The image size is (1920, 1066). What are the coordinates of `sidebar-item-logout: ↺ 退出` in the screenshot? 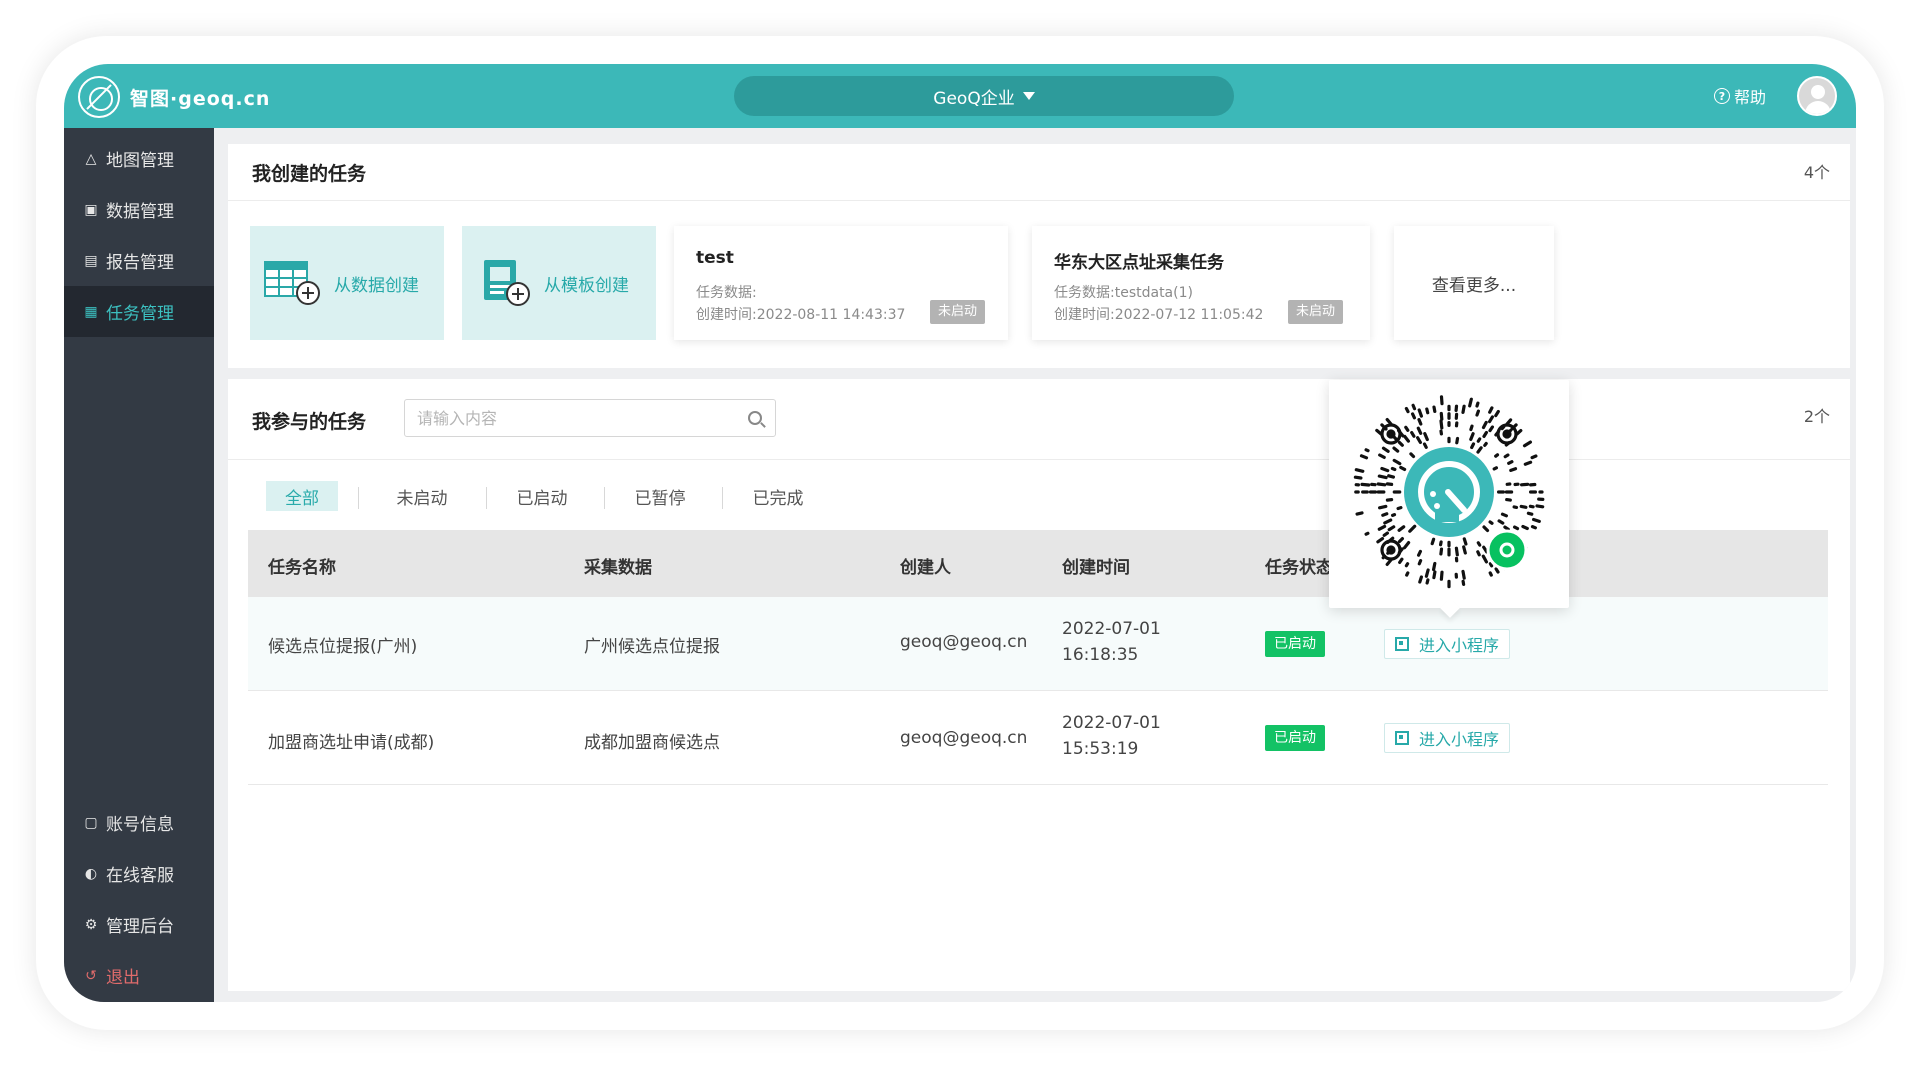 It's located at (139, 975).